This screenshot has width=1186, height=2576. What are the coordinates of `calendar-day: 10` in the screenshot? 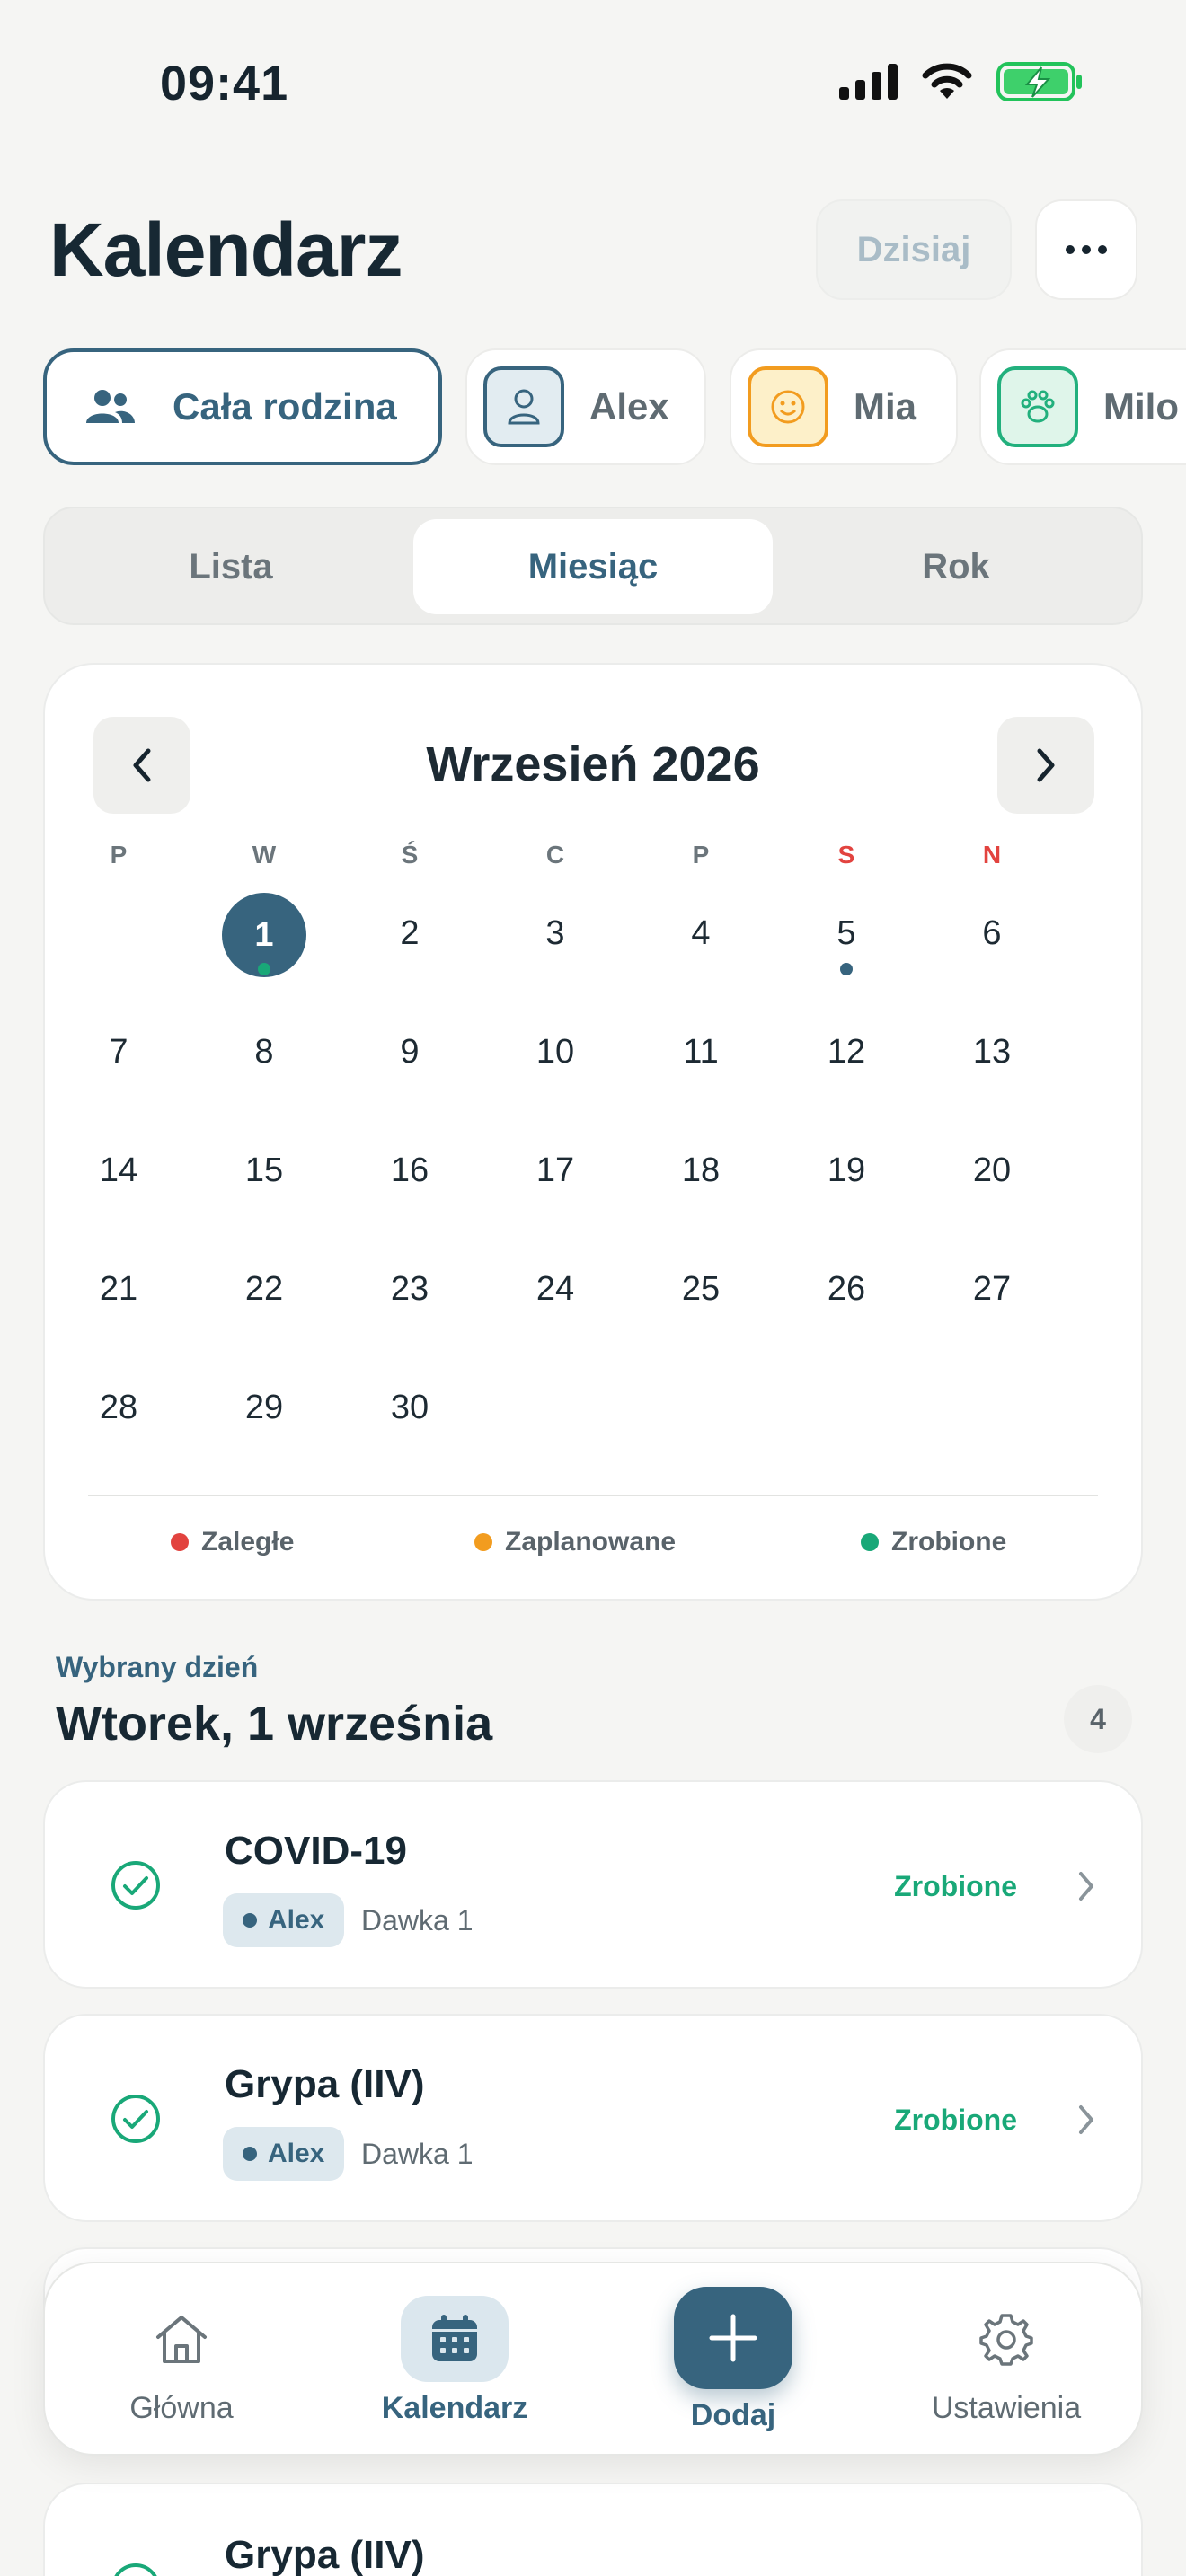 It's located at (555, 1052).